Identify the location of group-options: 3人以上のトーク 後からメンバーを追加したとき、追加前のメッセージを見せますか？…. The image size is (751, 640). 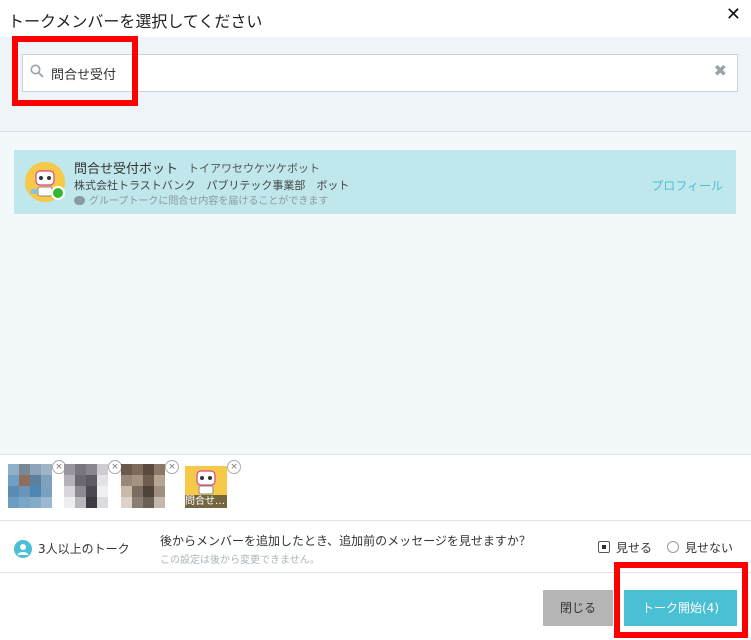
(375, 546).